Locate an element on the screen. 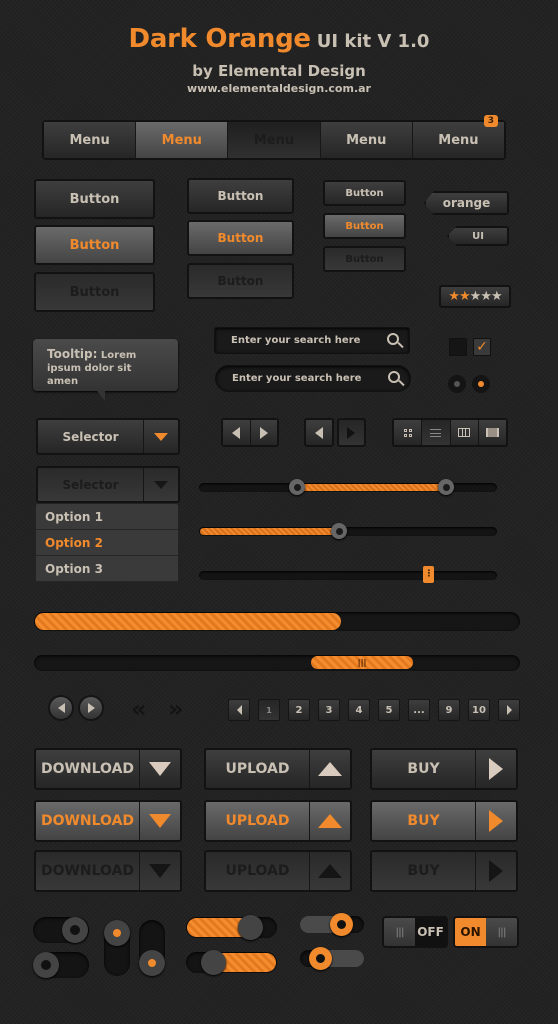 Image resolution: width=558 pixels, height=1024 pixels. buy-button-disabled: BUY is located at coordinates (444, 871).